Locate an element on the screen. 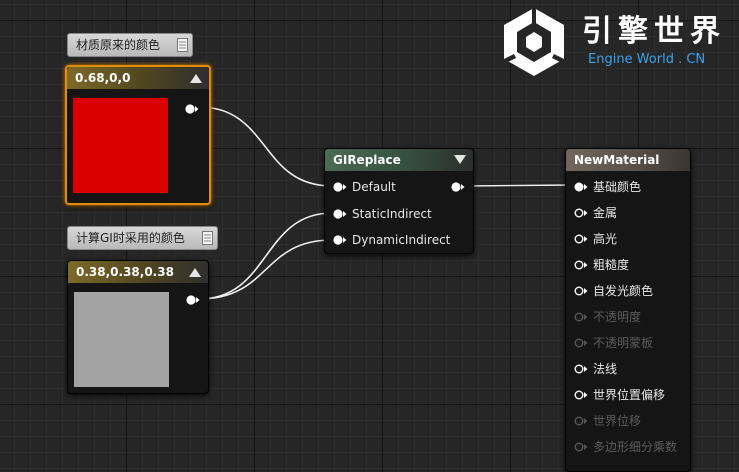  node-title: GIReplace is located at coordinates (367, 160).